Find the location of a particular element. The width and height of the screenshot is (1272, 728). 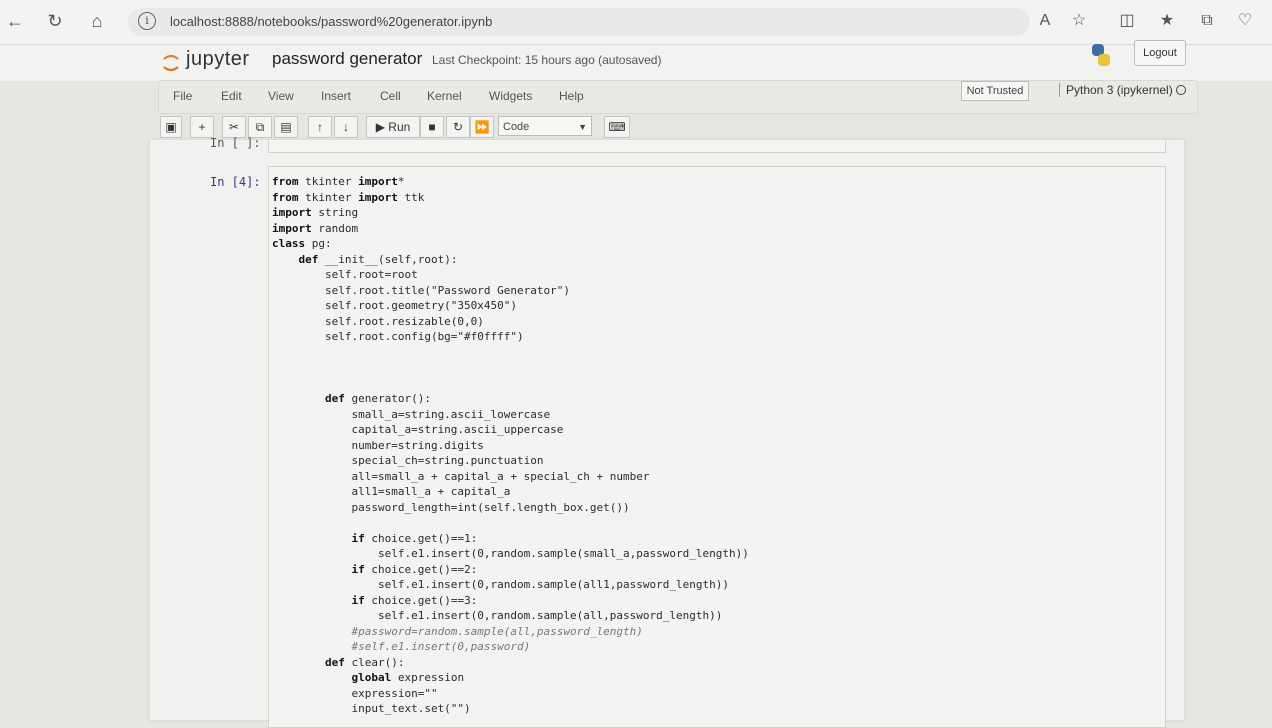

previous-cell-prompt: In [ ]: is located at coordinates (235, 143).